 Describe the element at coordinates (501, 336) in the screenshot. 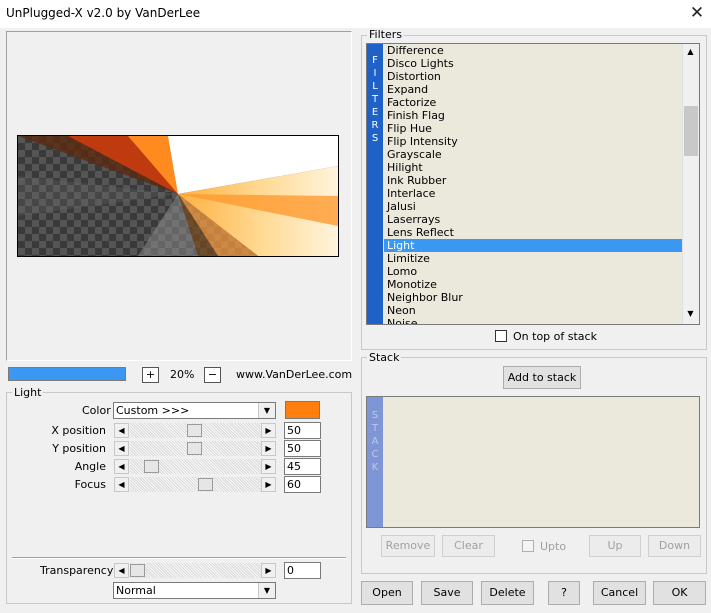

I see `on-top-checkbox` at that location.